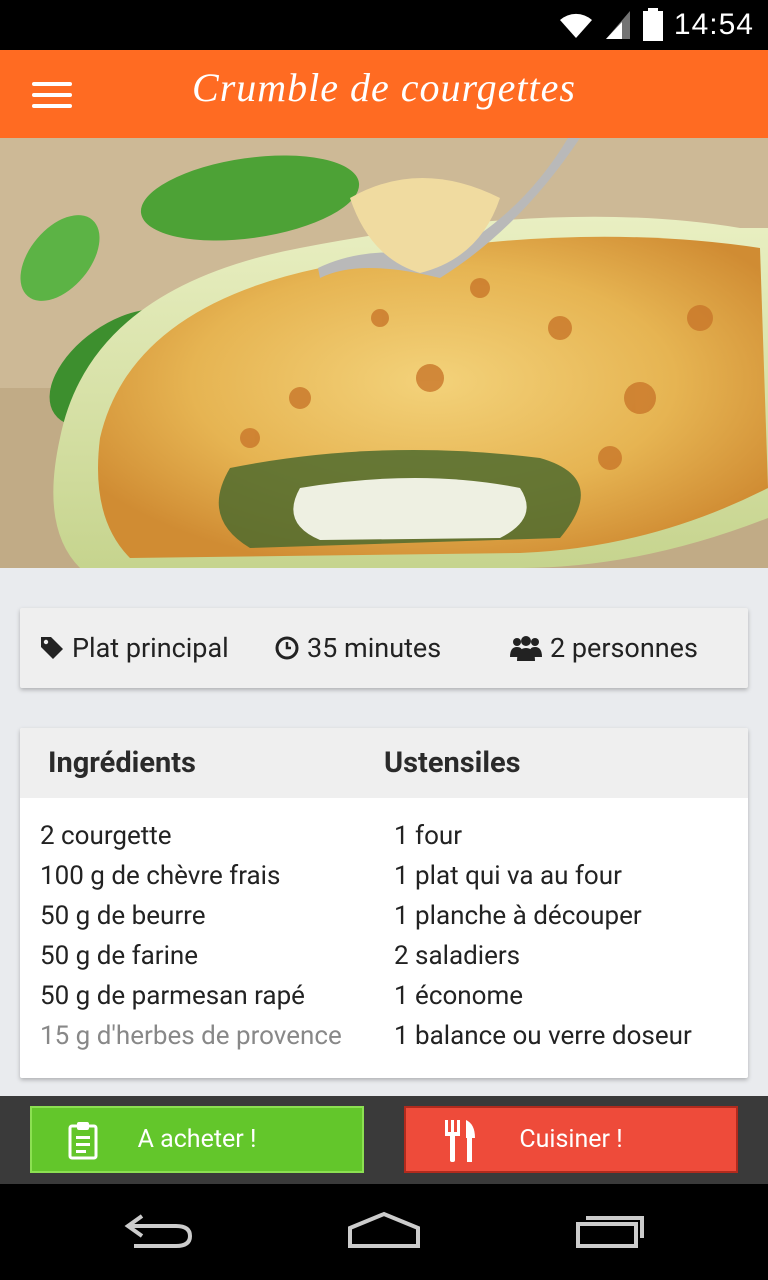 This screenshot has height=1280, width=768. What do you see at coordinates (526, 648) in the screenshot?
I see `people-icon` at bounding box center [526, 648].